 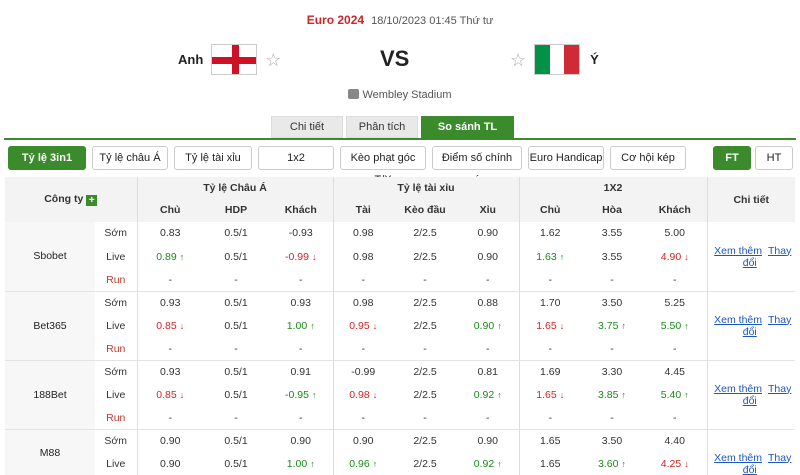 I want to click on odds-value: 0.83, so click(x=170, y=233).